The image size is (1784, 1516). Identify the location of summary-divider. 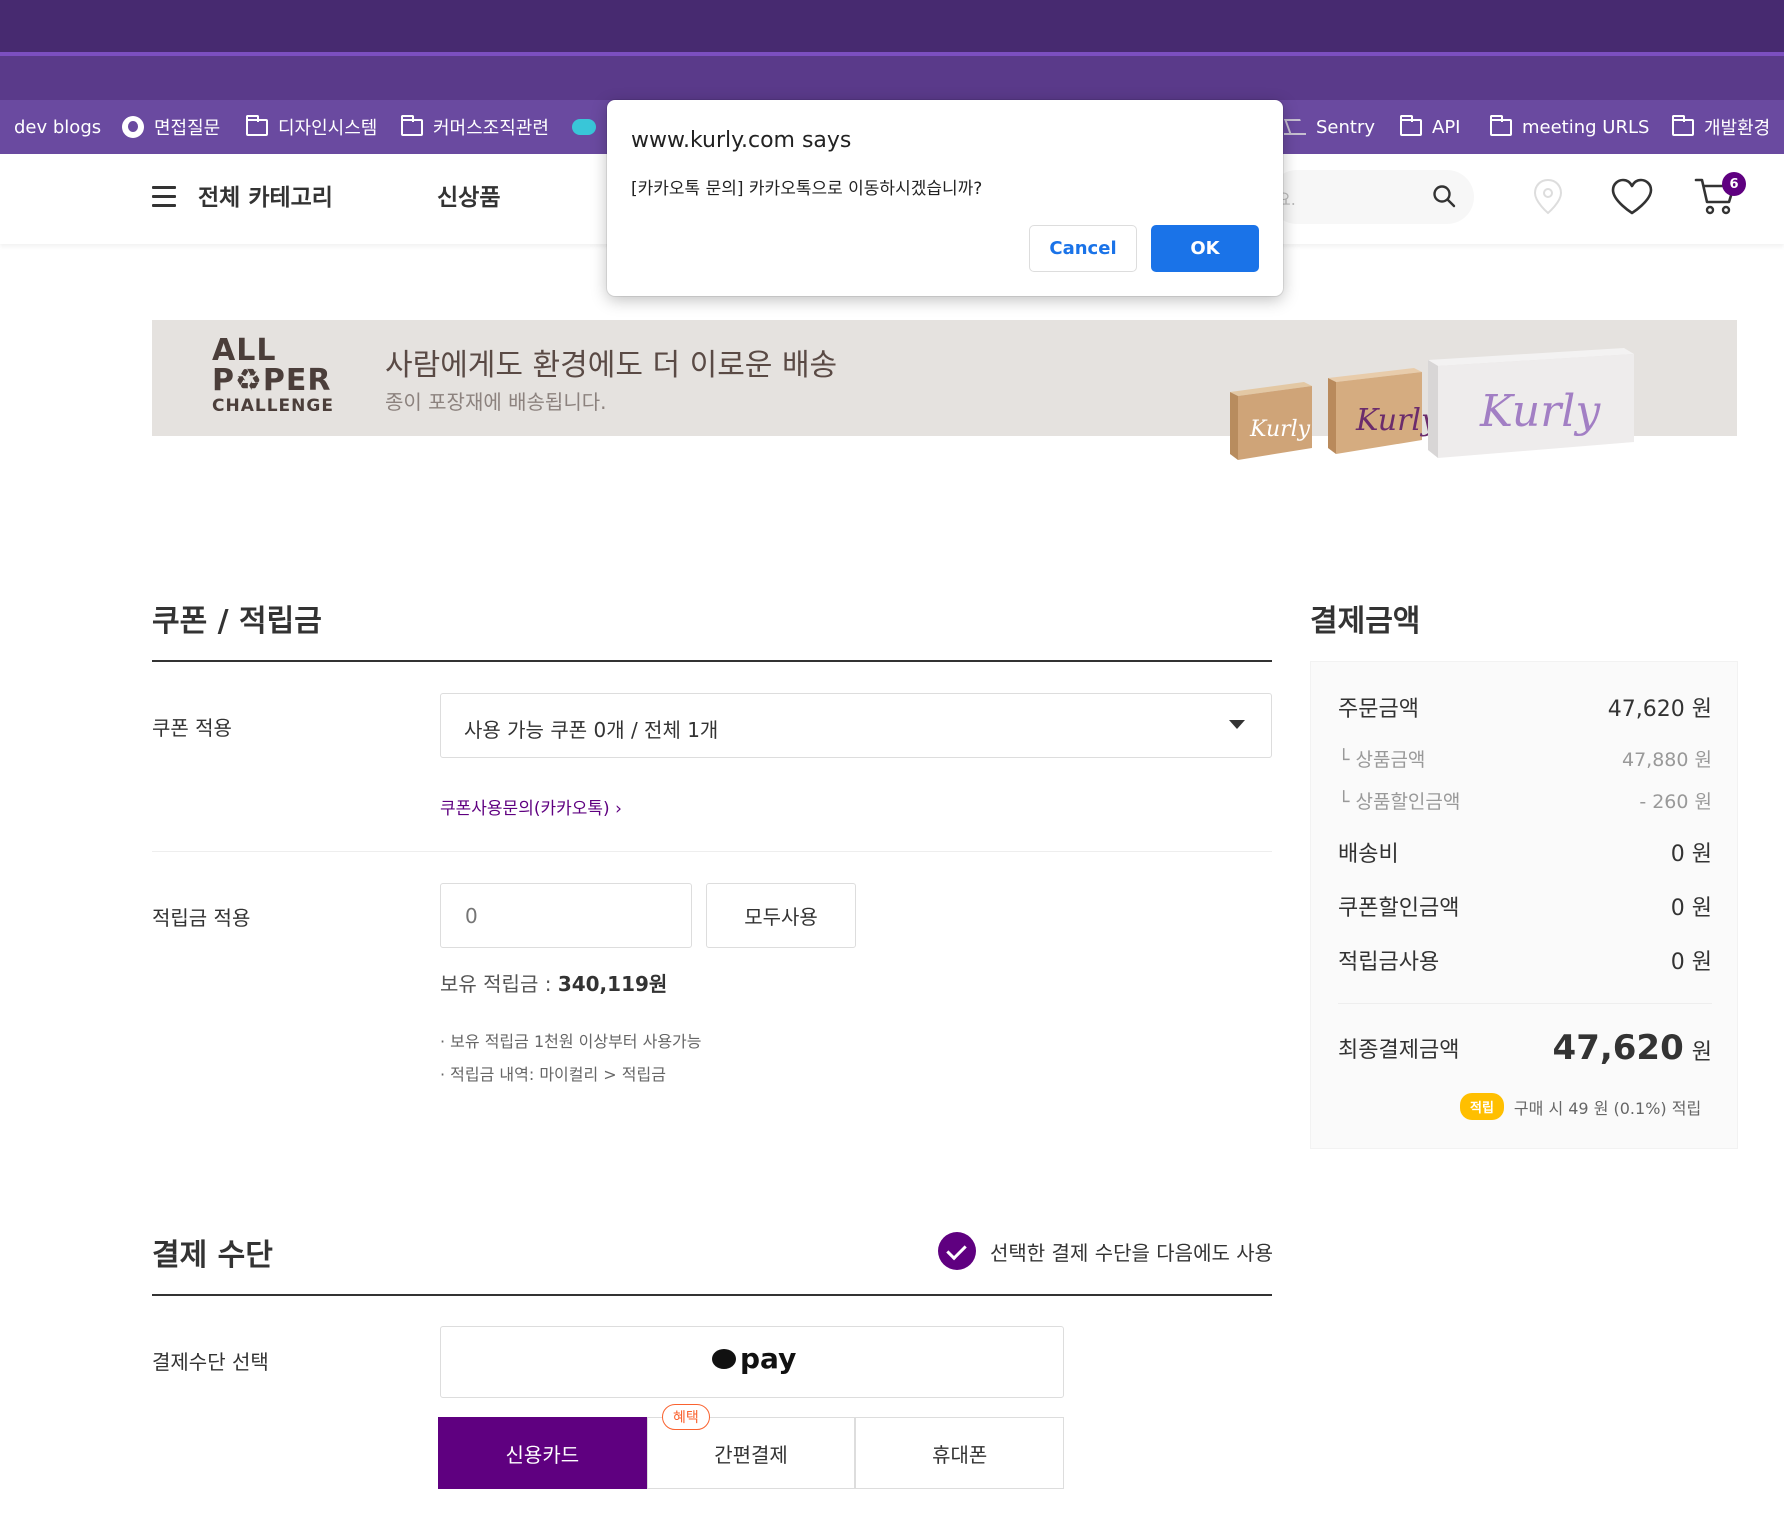
(1525, 1003).